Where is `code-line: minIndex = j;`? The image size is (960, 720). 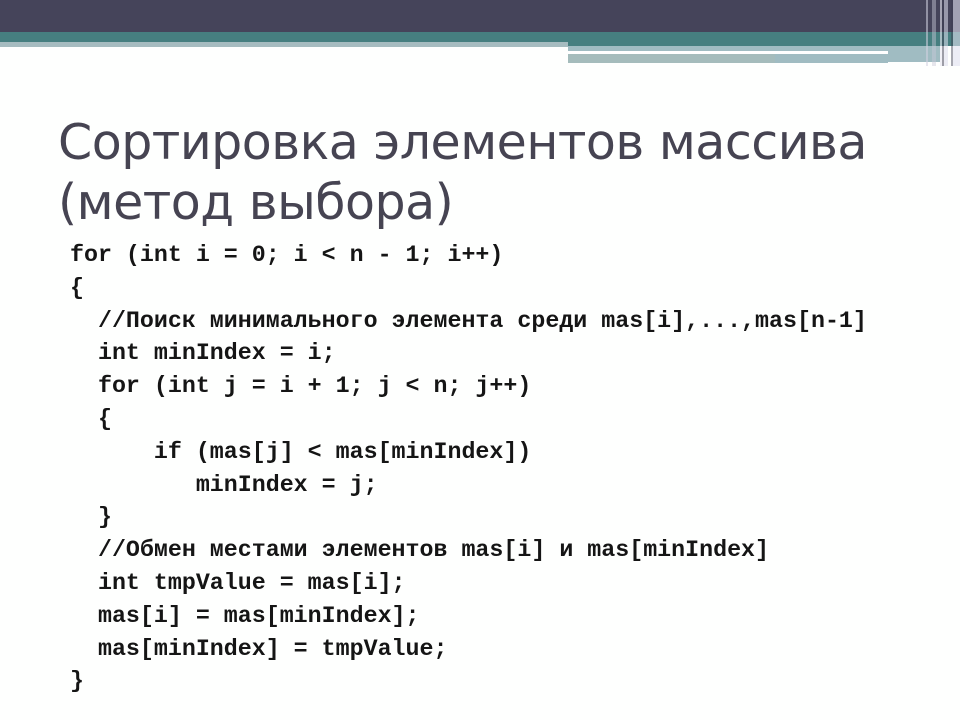
code-line: minIndex = j; is located at coordinates (224, 484).